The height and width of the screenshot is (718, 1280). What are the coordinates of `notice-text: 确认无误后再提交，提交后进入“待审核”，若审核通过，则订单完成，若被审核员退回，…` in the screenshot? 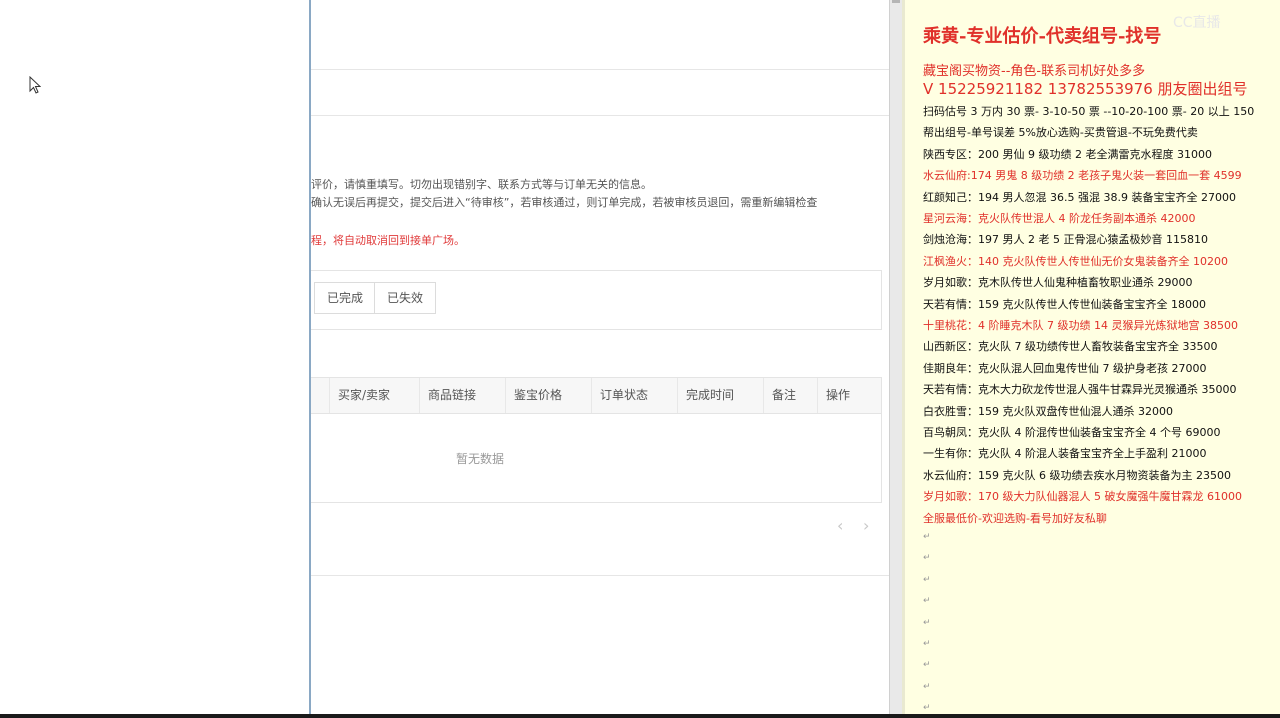 It's located at (564, 202).